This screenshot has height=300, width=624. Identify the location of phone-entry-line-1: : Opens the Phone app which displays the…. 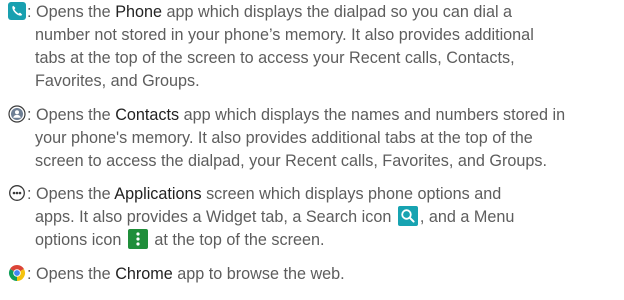
(314, 12).